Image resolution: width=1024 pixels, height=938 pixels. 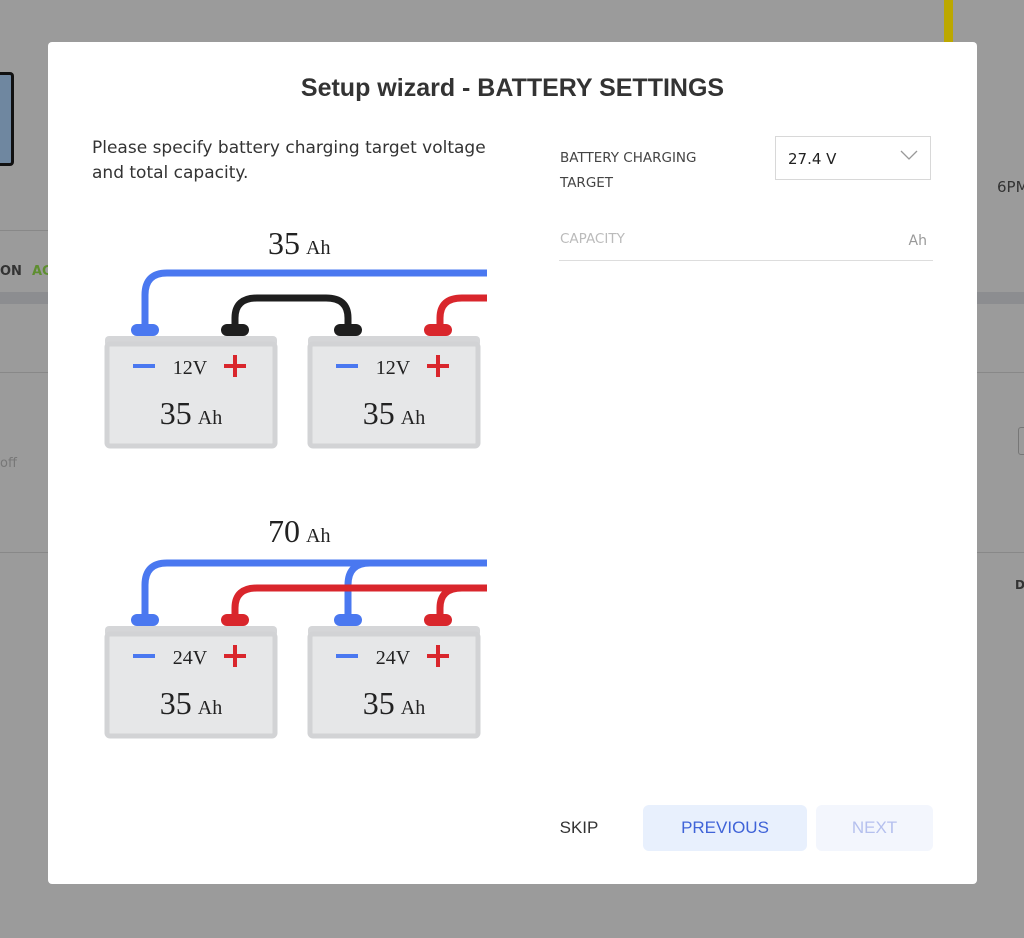 What do you see at coordinates (7, 119) in the screenshot?
I see `bg-device-icon` at bounding box center [7, 119].